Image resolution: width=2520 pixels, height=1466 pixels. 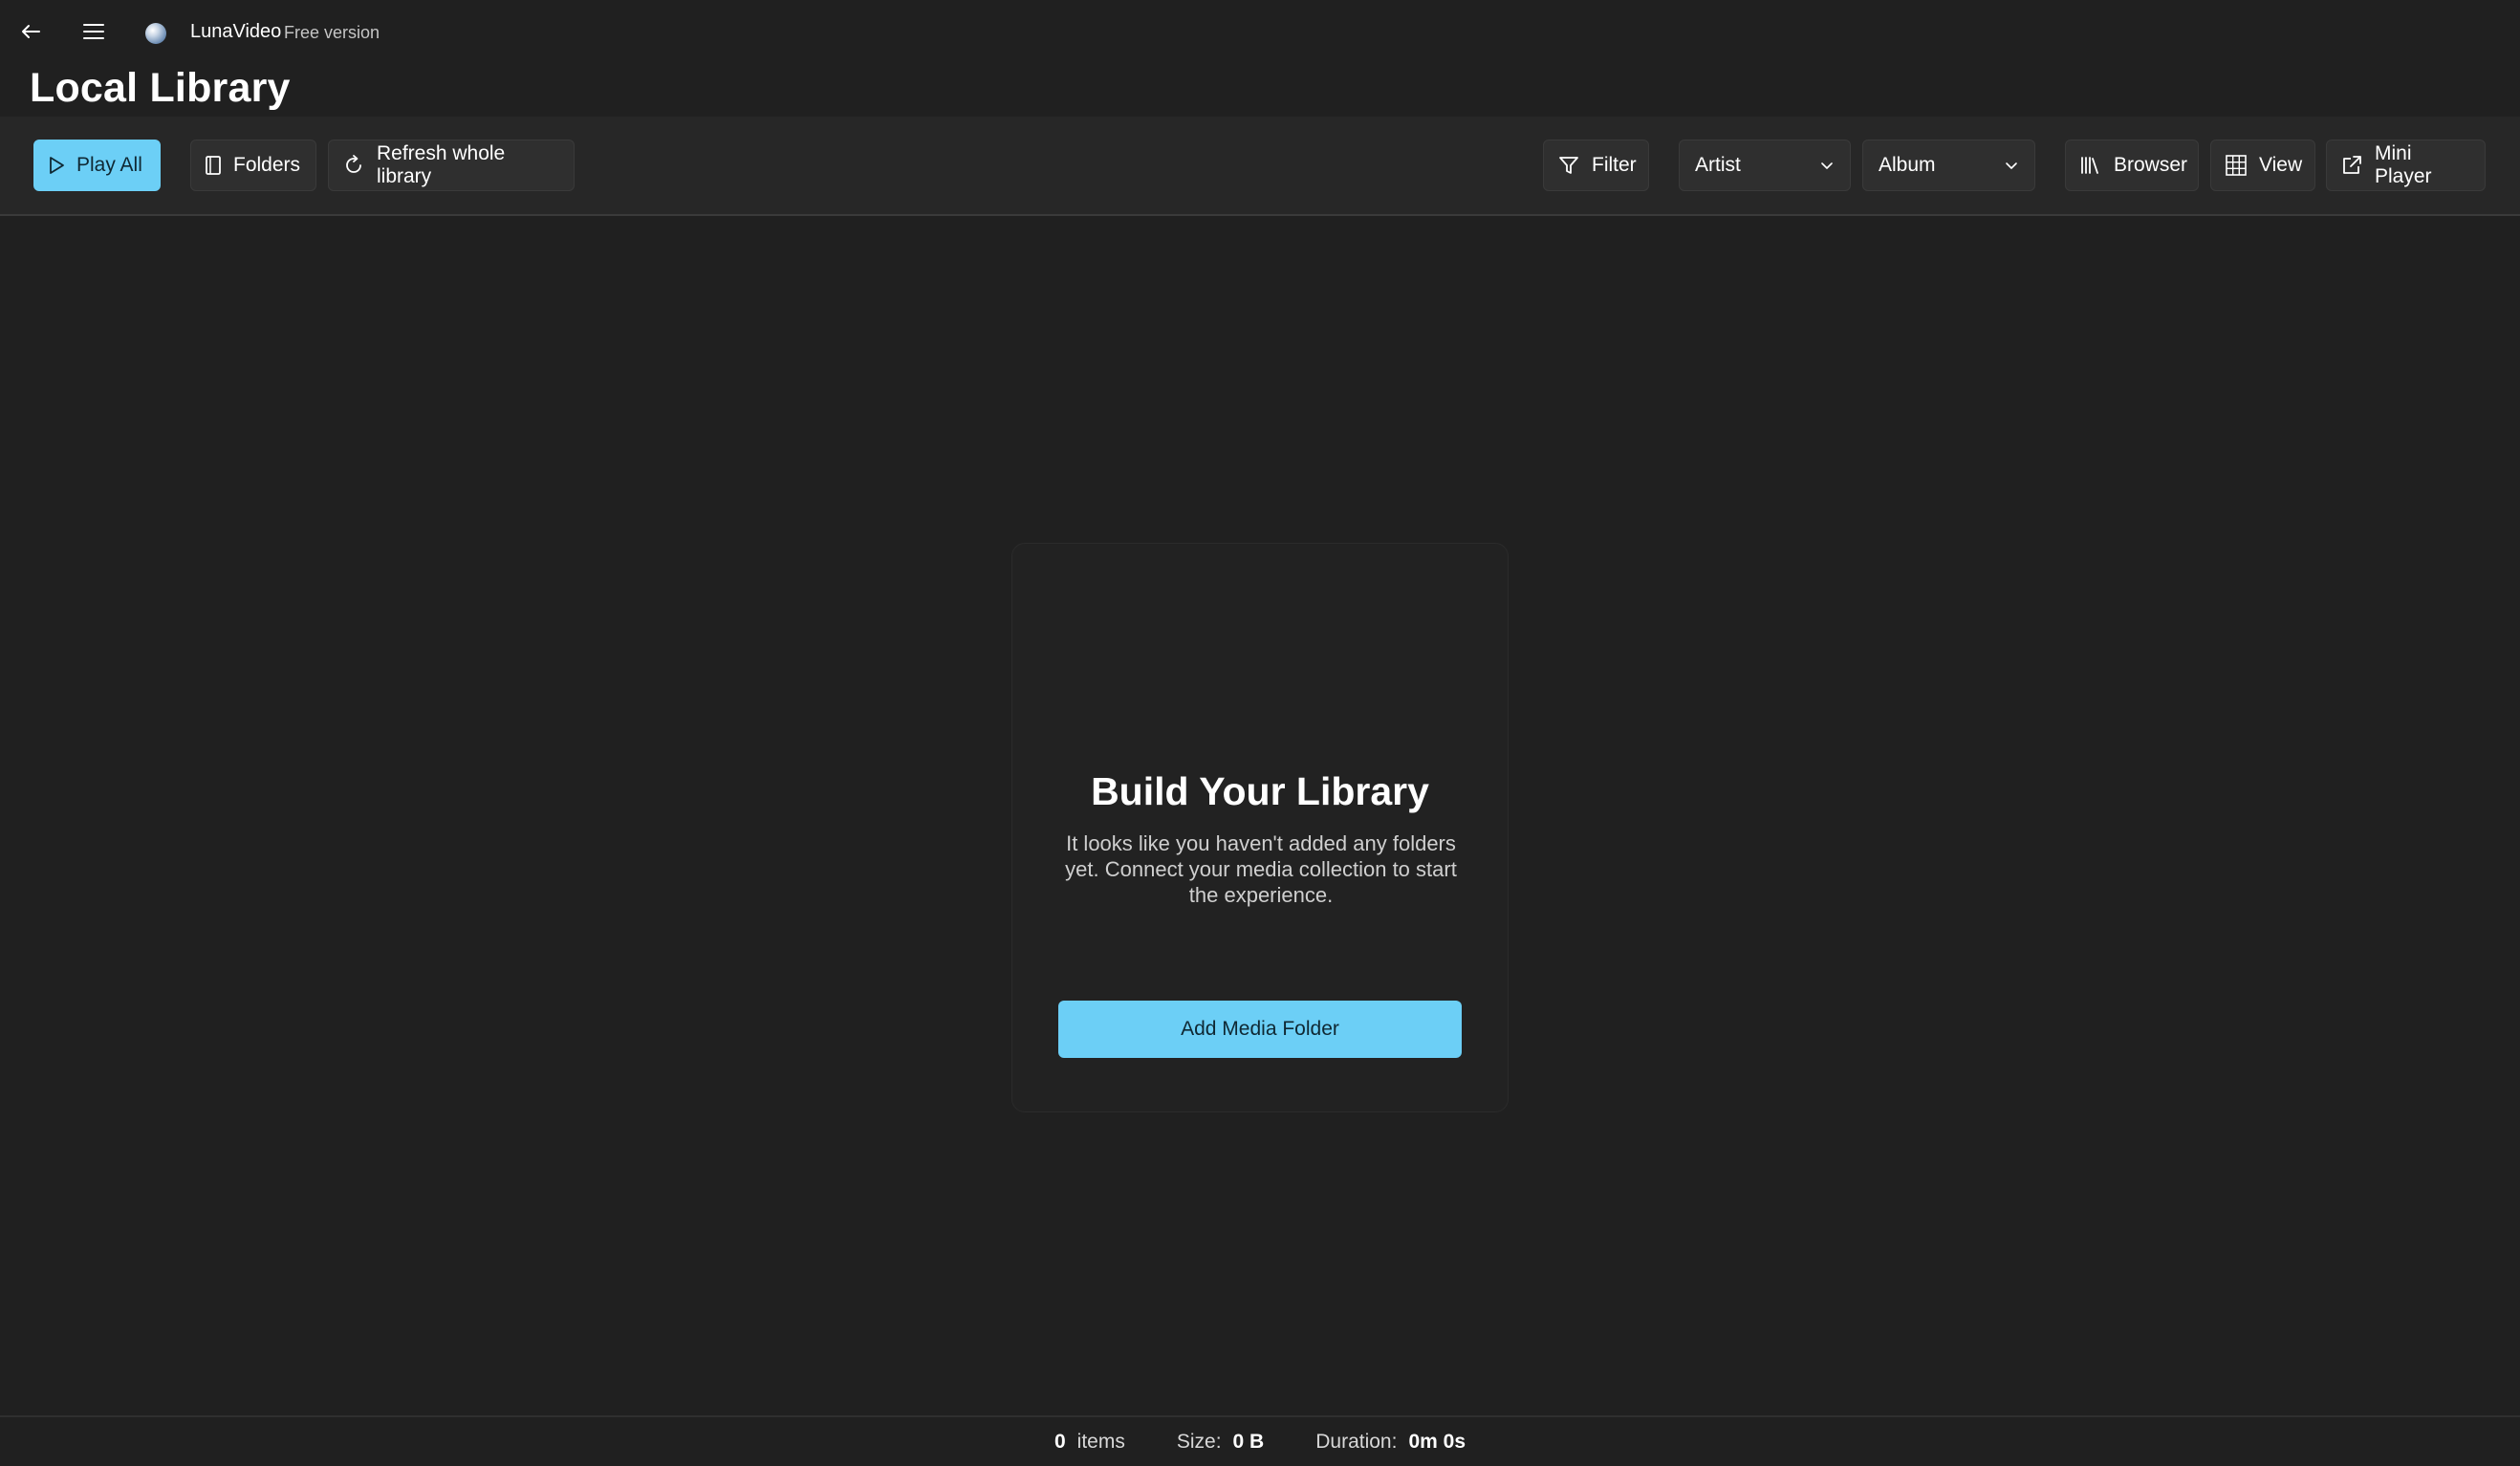 What do you see at coordinates (236, 31) in the screenshot?
I see `app-name: LunaVideo` at bounding box center [236, 31].